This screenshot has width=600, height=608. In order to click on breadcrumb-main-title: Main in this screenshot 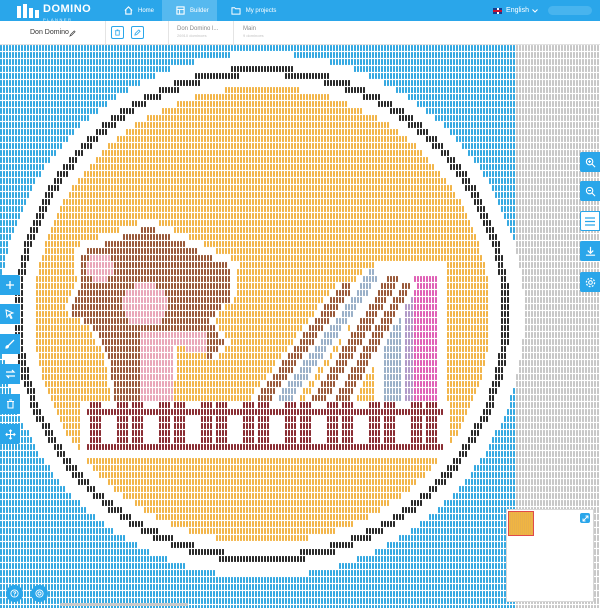, I will do `click(250, 29)`.